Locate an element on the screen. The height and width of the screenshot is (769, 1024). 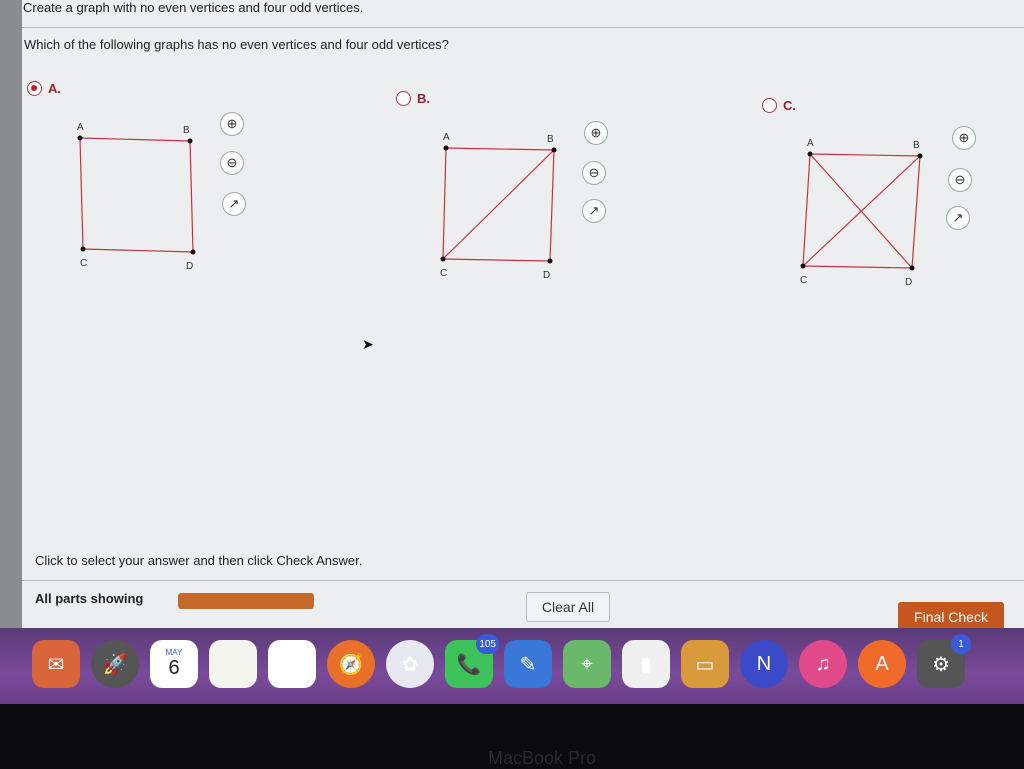
dock-keynote-icon: ▭ is located at coordinates (705, 664).